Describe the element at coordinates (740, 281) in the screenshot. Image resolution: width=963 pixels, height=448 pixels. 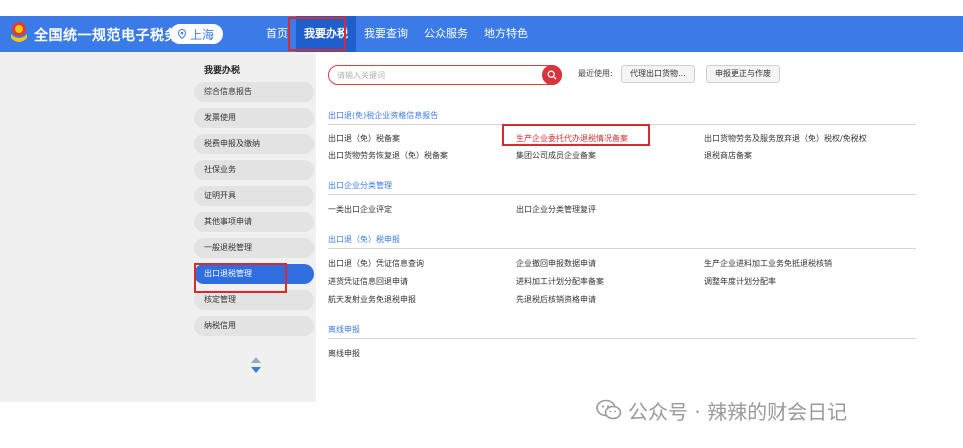
I see `link-adjust-allocation-rate: 调整年度计划分配率` at that location.